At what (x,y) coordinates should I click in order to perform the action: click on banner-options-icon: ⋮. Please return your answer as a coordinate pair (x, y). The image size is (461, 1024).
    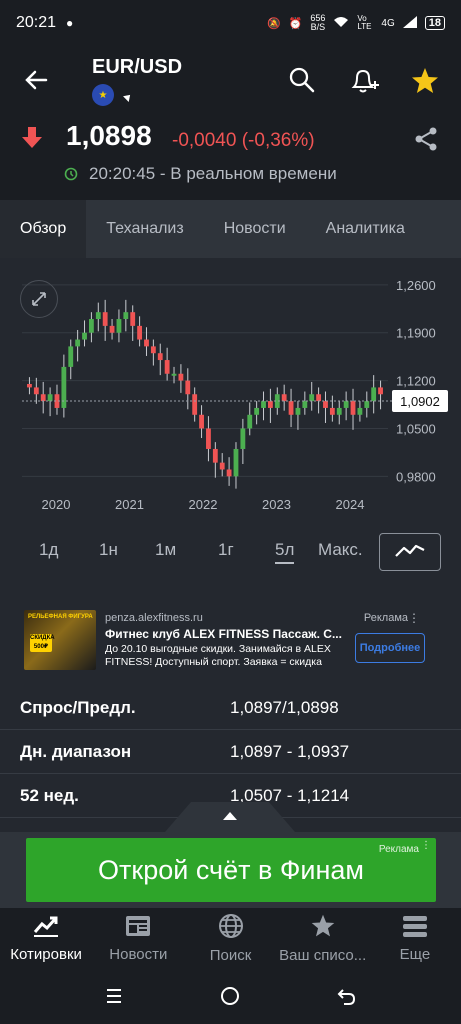
    Looking at the image, I should click on (426, 845).